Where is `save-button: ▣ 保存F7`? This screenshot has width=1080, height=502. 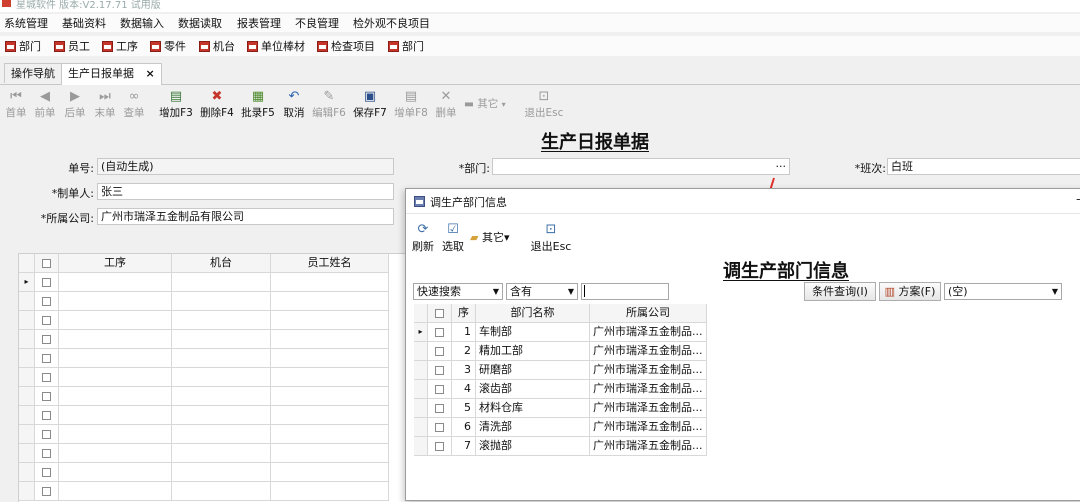 save-button: ▣ 保存F7 is located at coordinates (370, 104).